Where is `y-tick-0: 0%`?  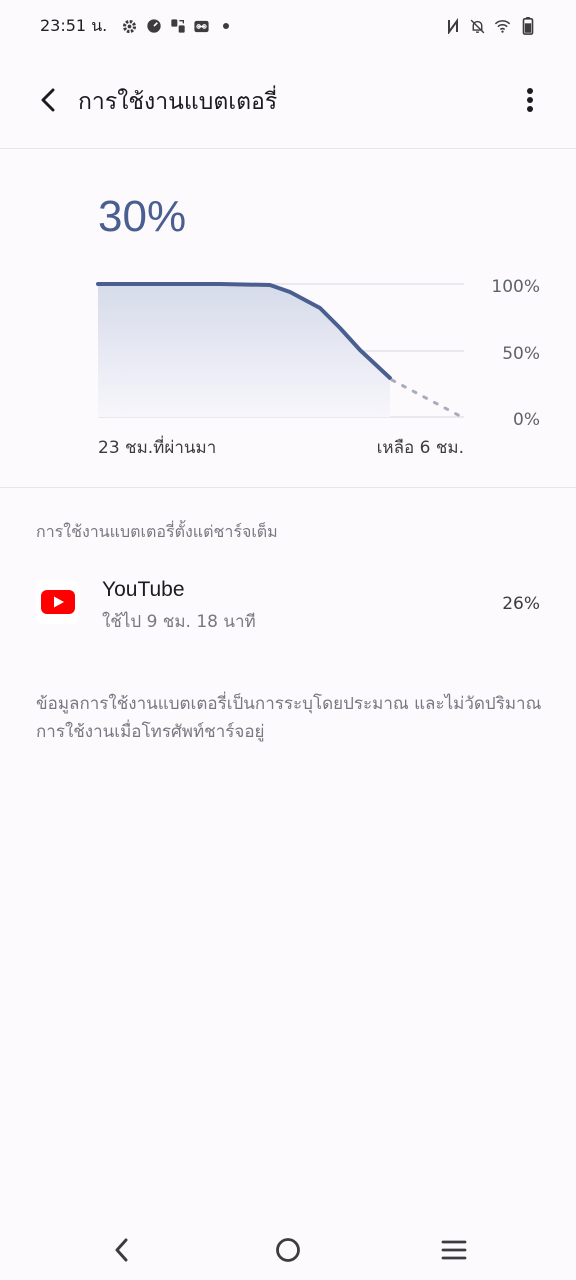
y-tick-0: 0% is located at coordinates (526, 420).